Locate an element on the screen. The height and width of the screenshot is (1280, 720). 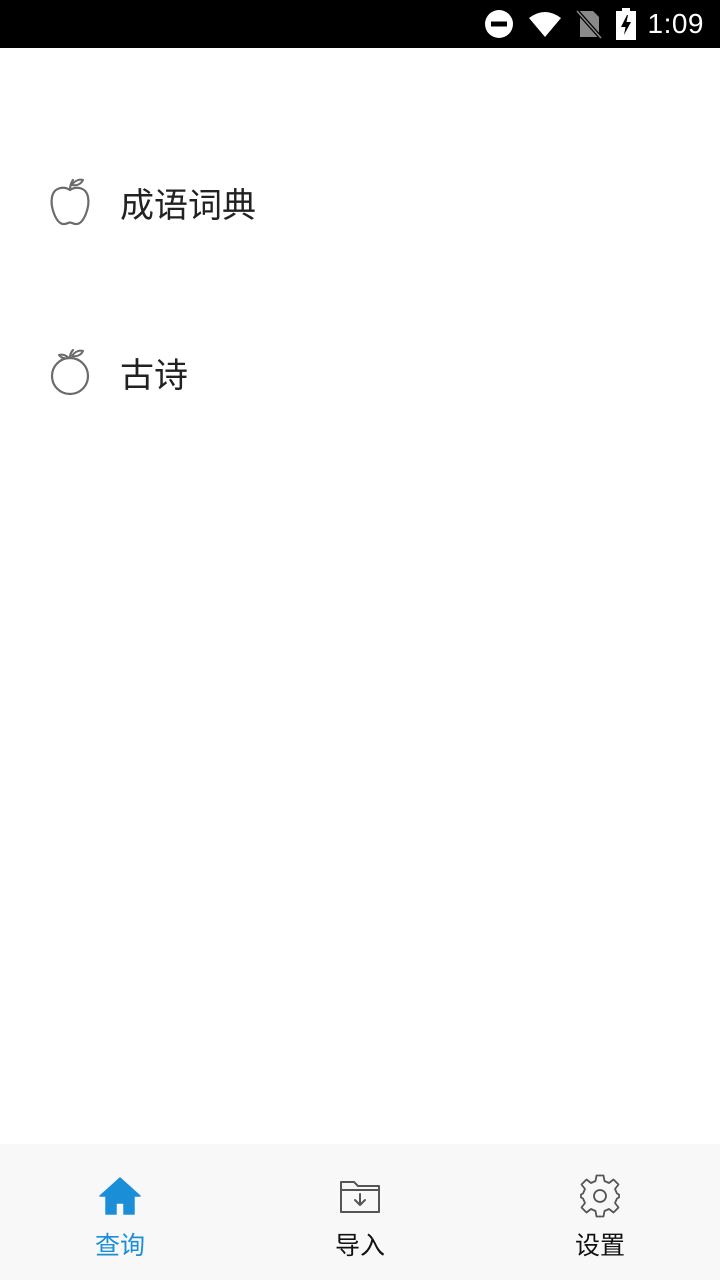
battery-charging-icon is located at coordinates (625, 24).